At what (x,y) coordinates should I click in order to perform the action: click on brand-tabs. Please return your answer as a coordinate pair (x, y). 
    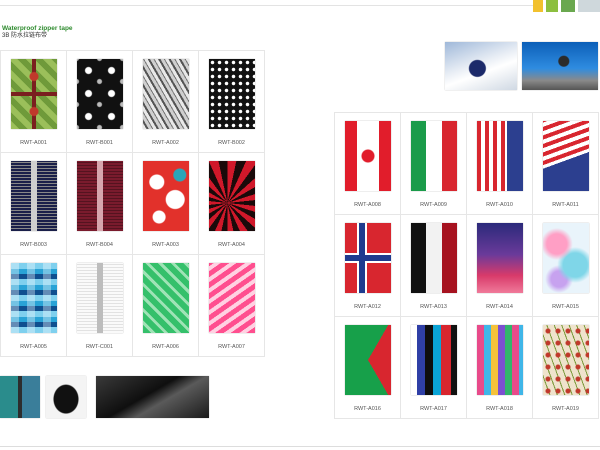
    Looking at the image, I should click on (566, 6).